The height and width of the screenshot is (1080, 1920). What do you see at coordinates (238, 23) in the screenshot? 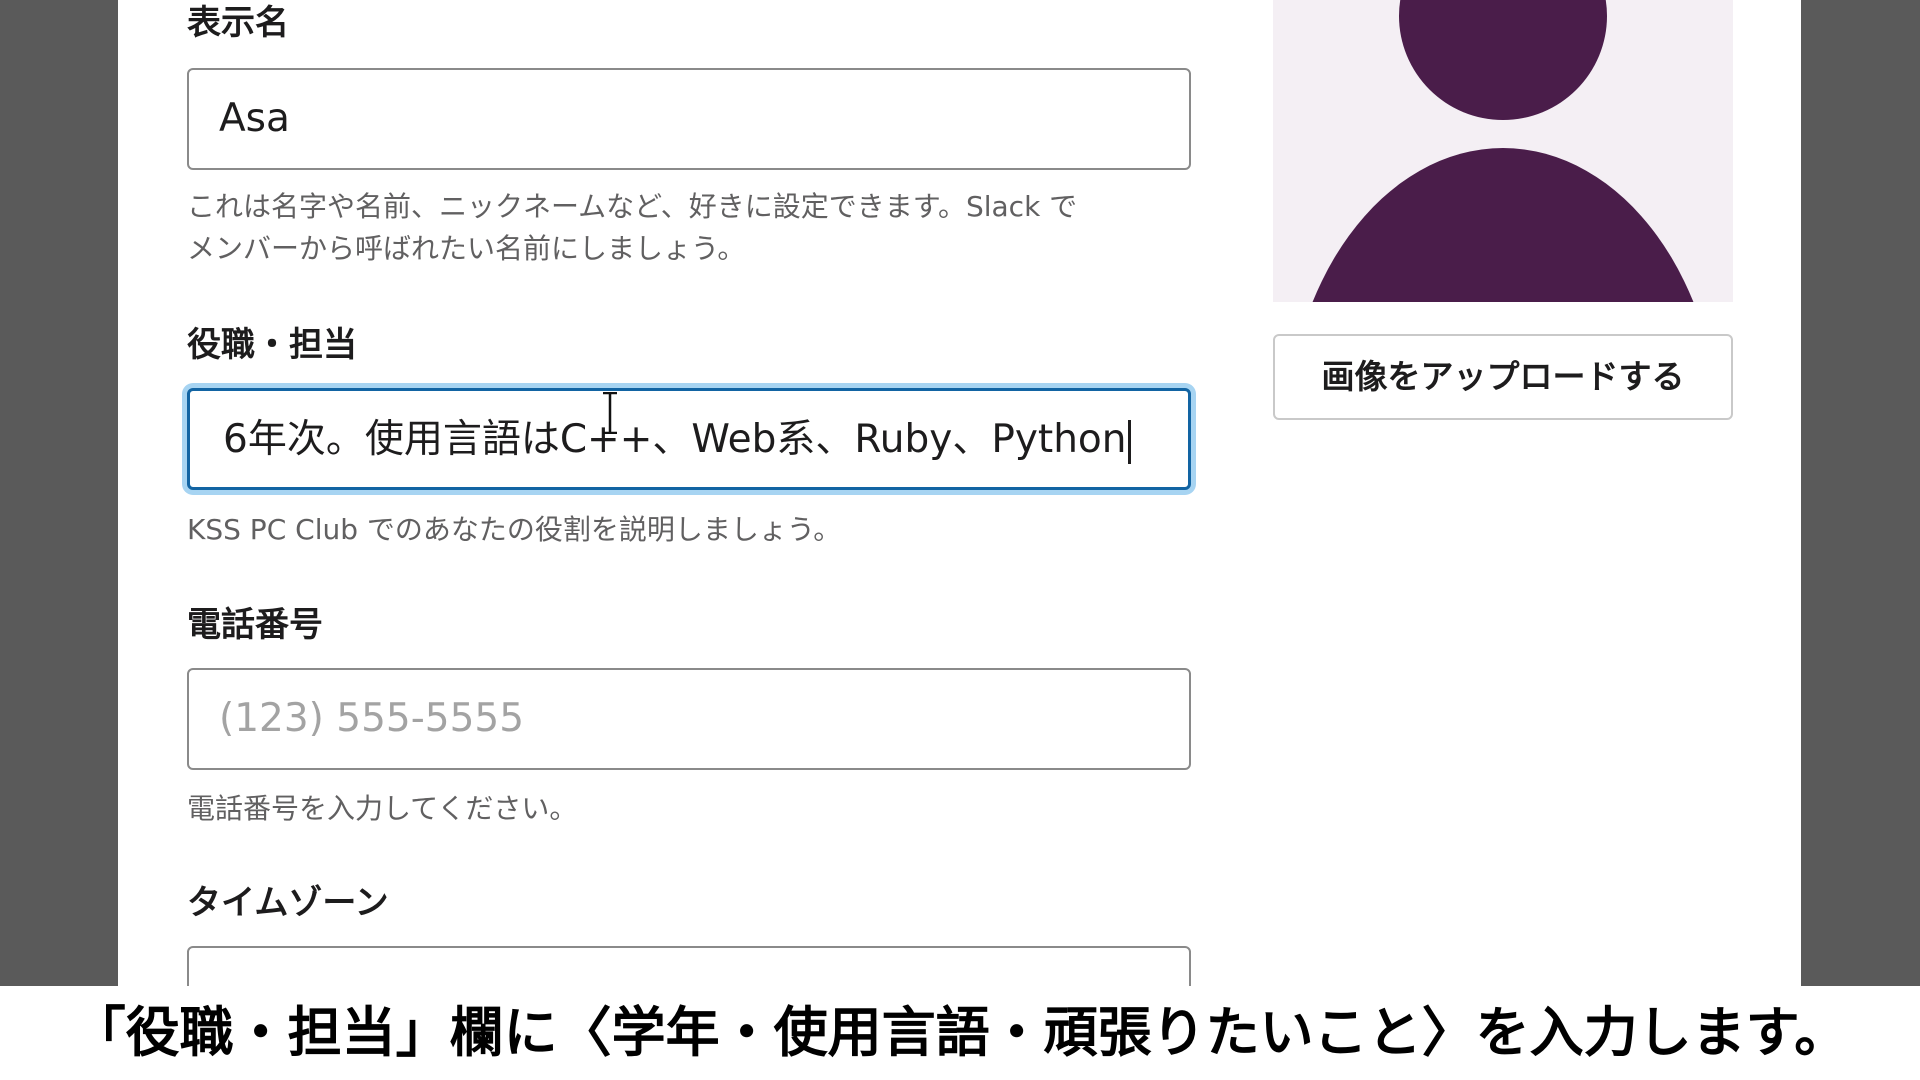
I see `display-name-label: 表示名` at bounding box center [238, 23].